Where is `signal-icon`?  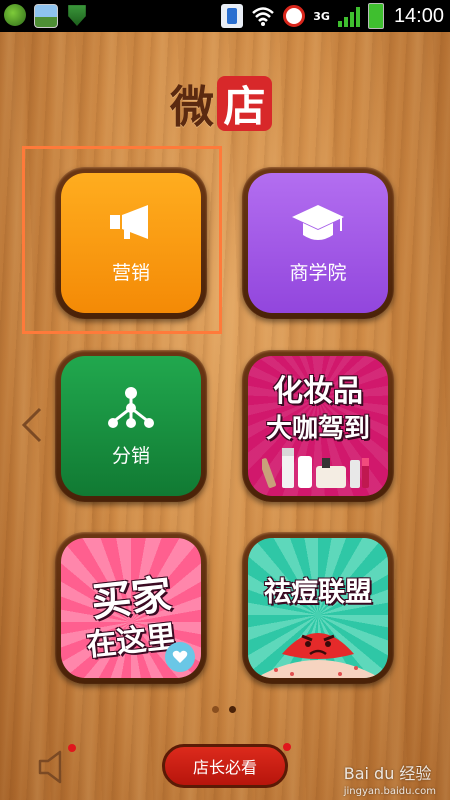
signal-icon is located at coordinates (348, 16).